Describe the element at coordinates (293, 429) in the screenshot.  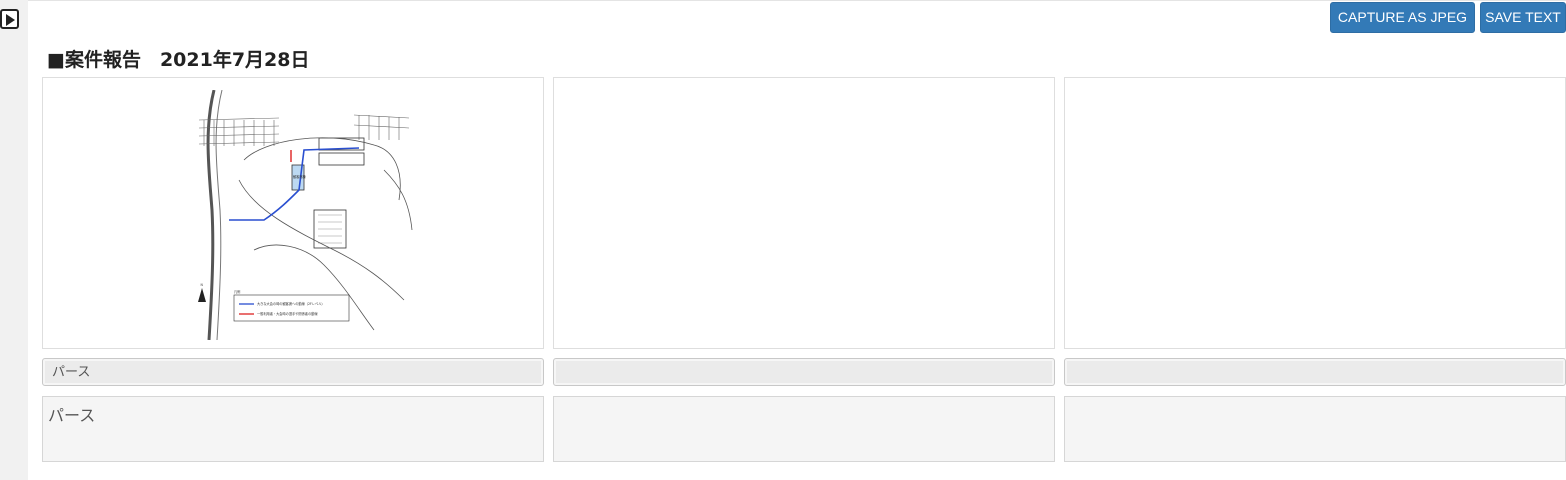
I see `note-textarea-1: パース` at that location.